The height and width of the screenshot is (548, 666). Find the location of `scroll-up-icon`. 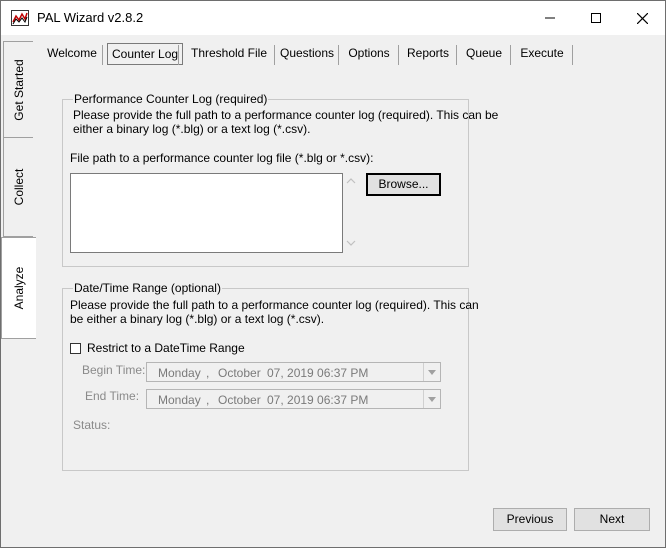

scroll-up-icon is located at coordinates (351, 181).